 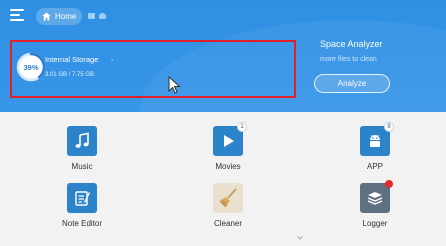 I want to click on storage-arrow: ›, so click(x=112, y=60).